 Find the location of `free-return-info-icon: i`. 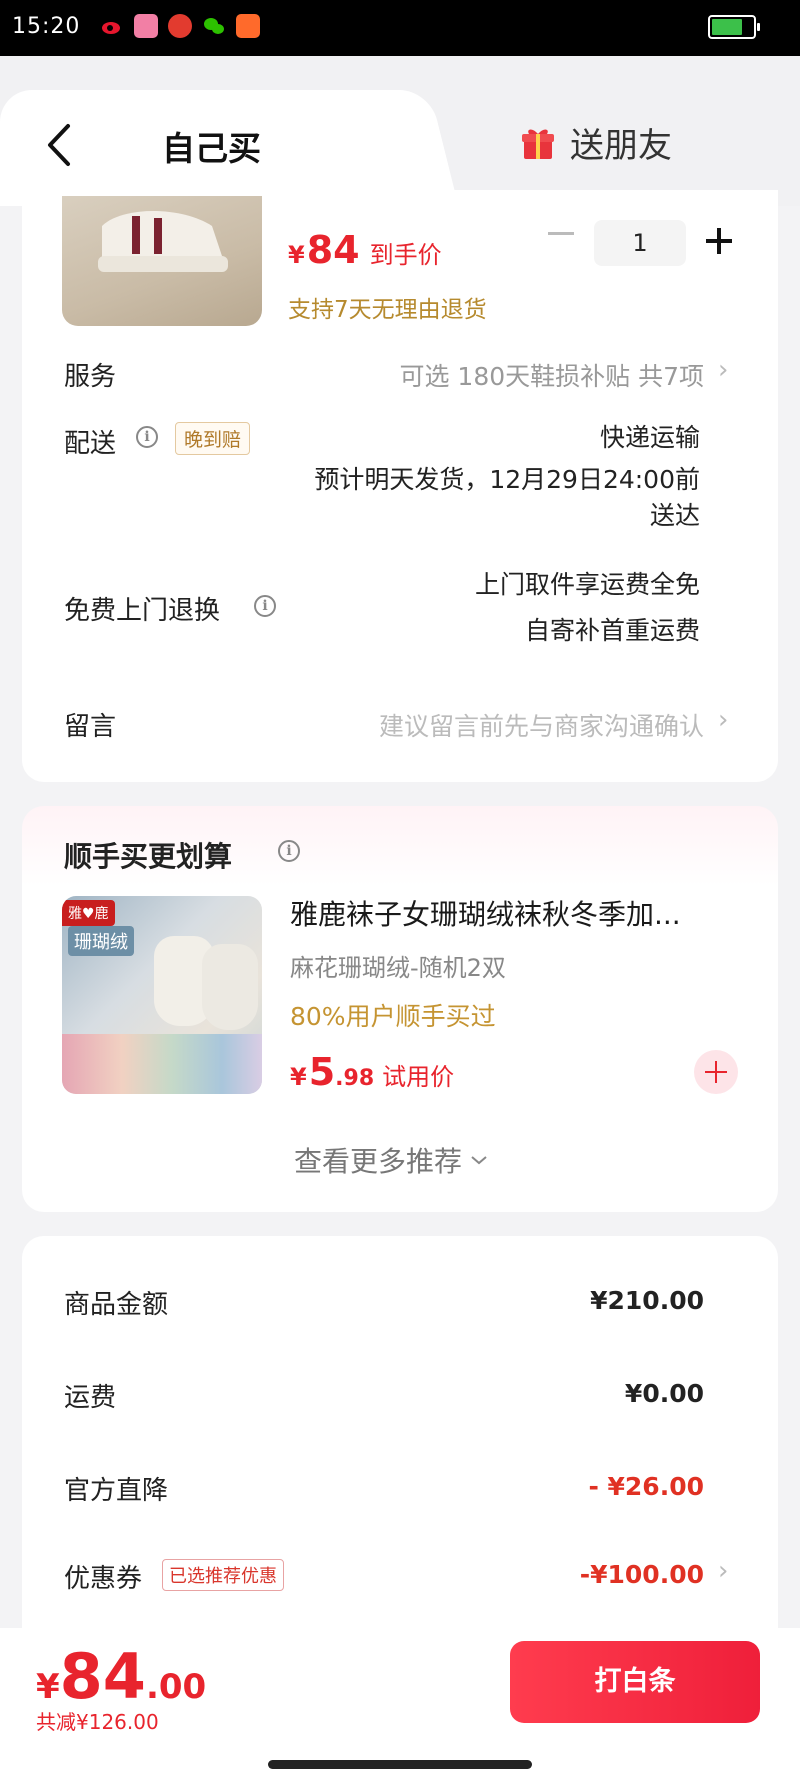

free-return-info-icon: i is located at coordinates (265, 606).